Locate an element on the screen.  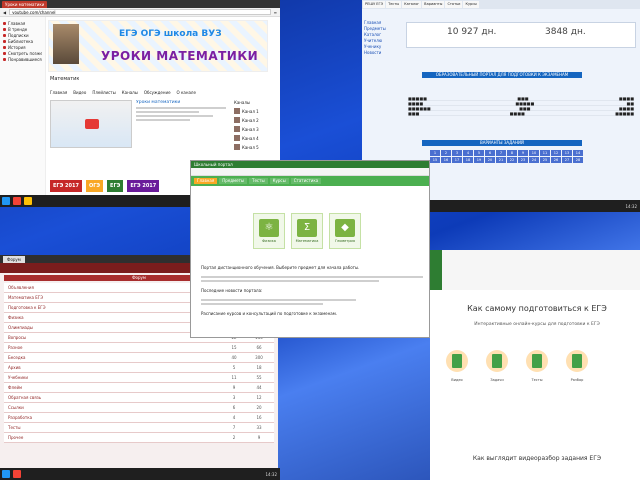
task-number: 28 is located at coordinates (578, 160).